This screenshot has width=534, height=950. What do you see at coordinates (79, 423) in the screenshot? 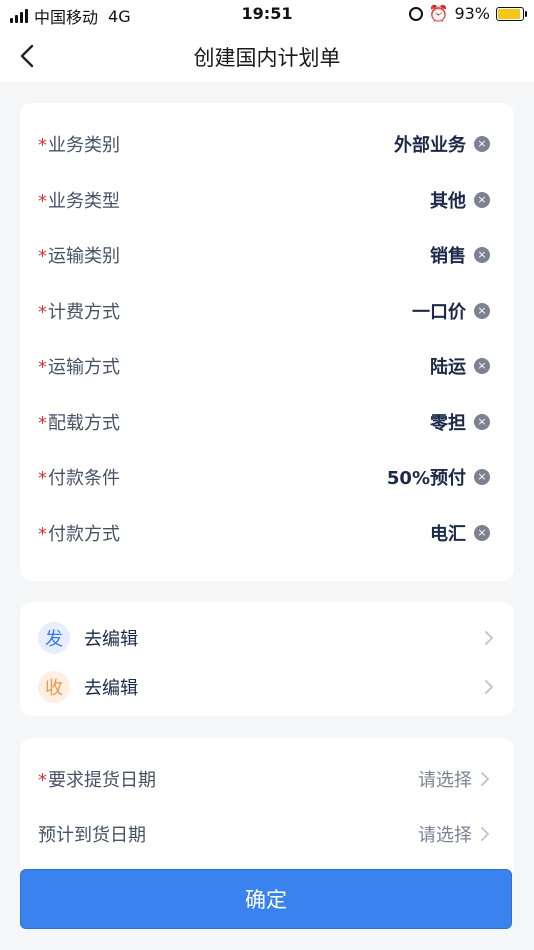
I see `field-label: *配载方式` at bounding box center [79, 423].